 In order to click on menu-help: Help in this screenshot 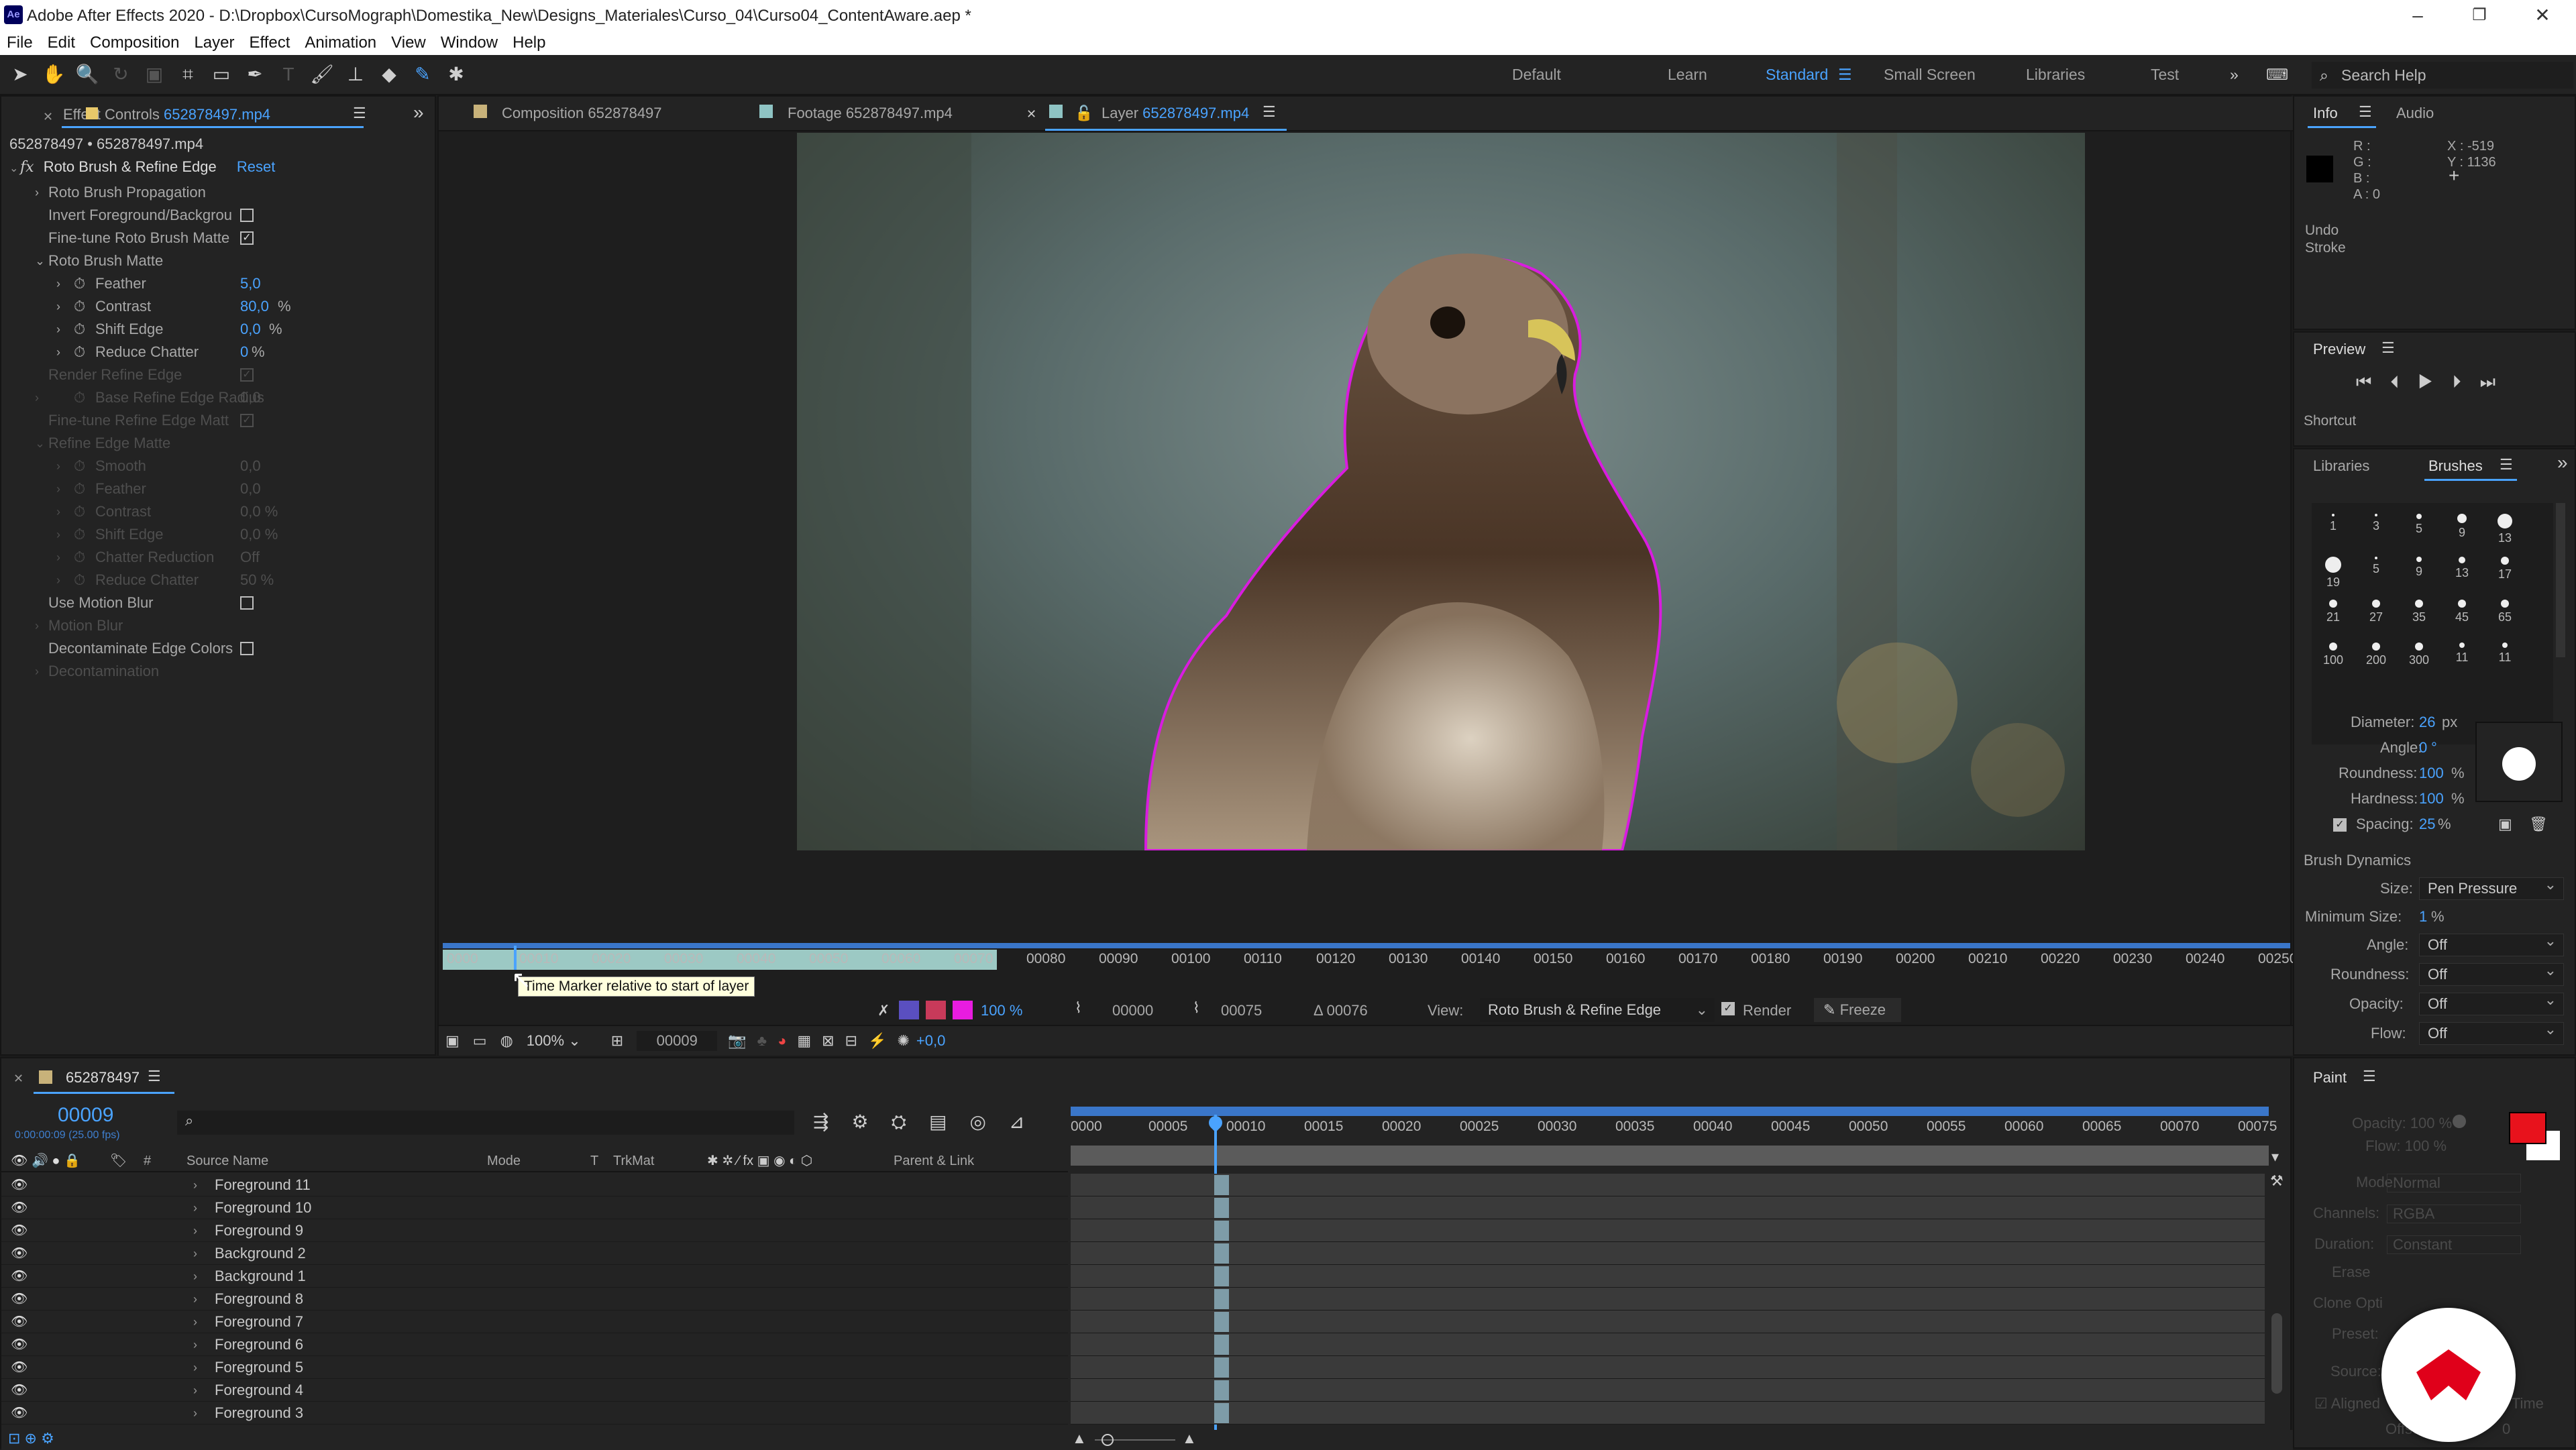, I will do `click(529, 43)`.